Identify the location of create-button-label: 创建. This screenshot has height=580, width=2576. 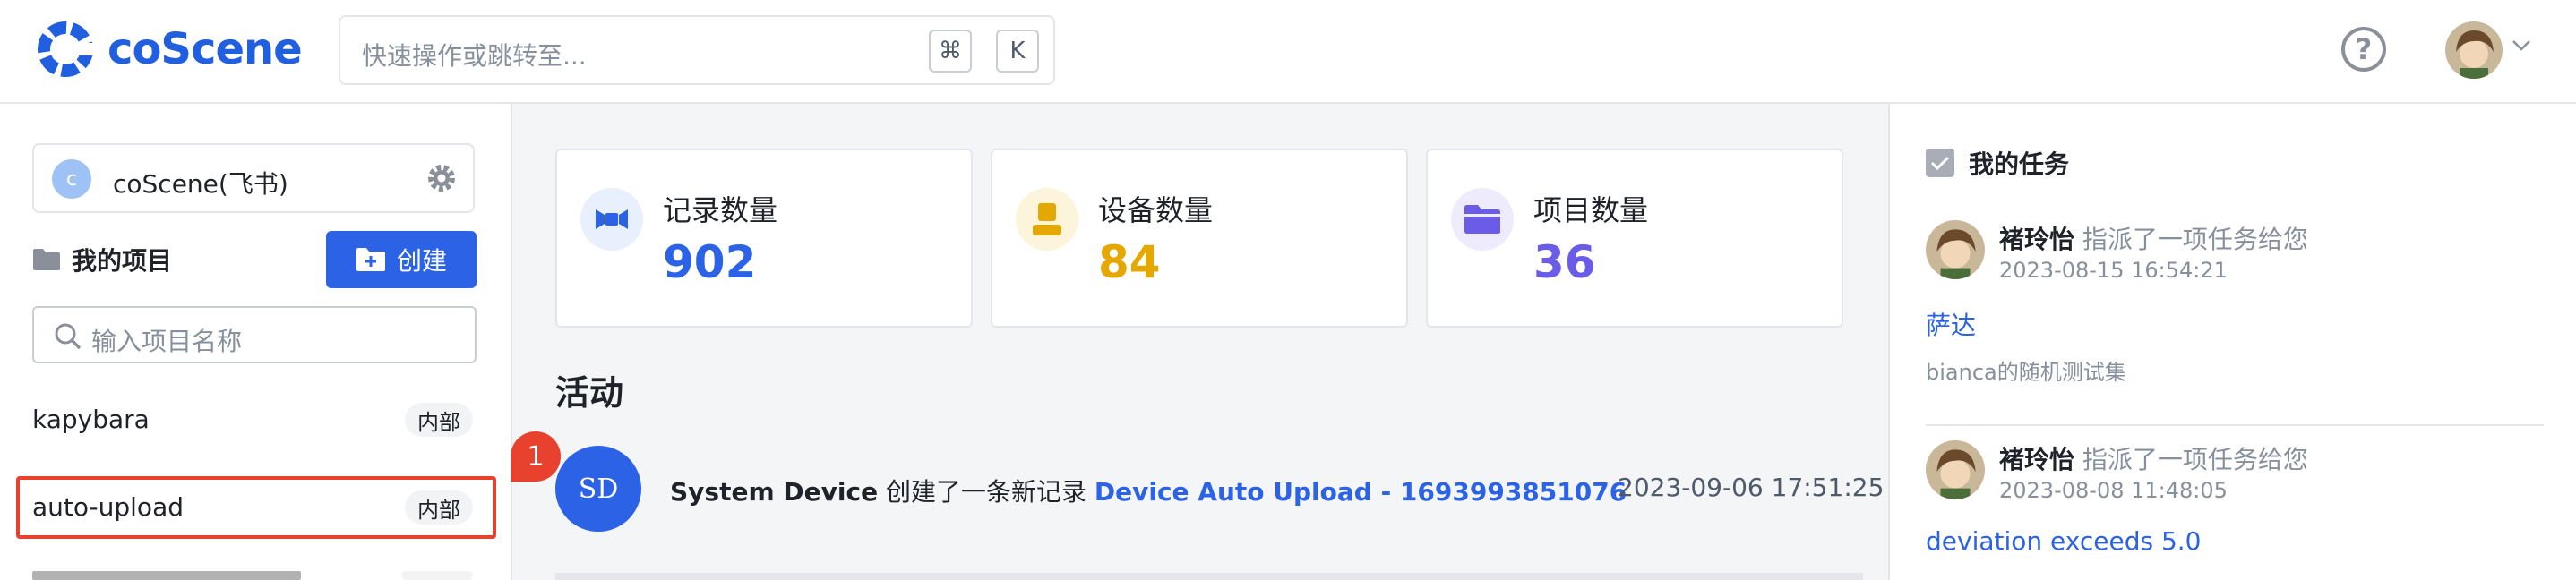
(421, 261).